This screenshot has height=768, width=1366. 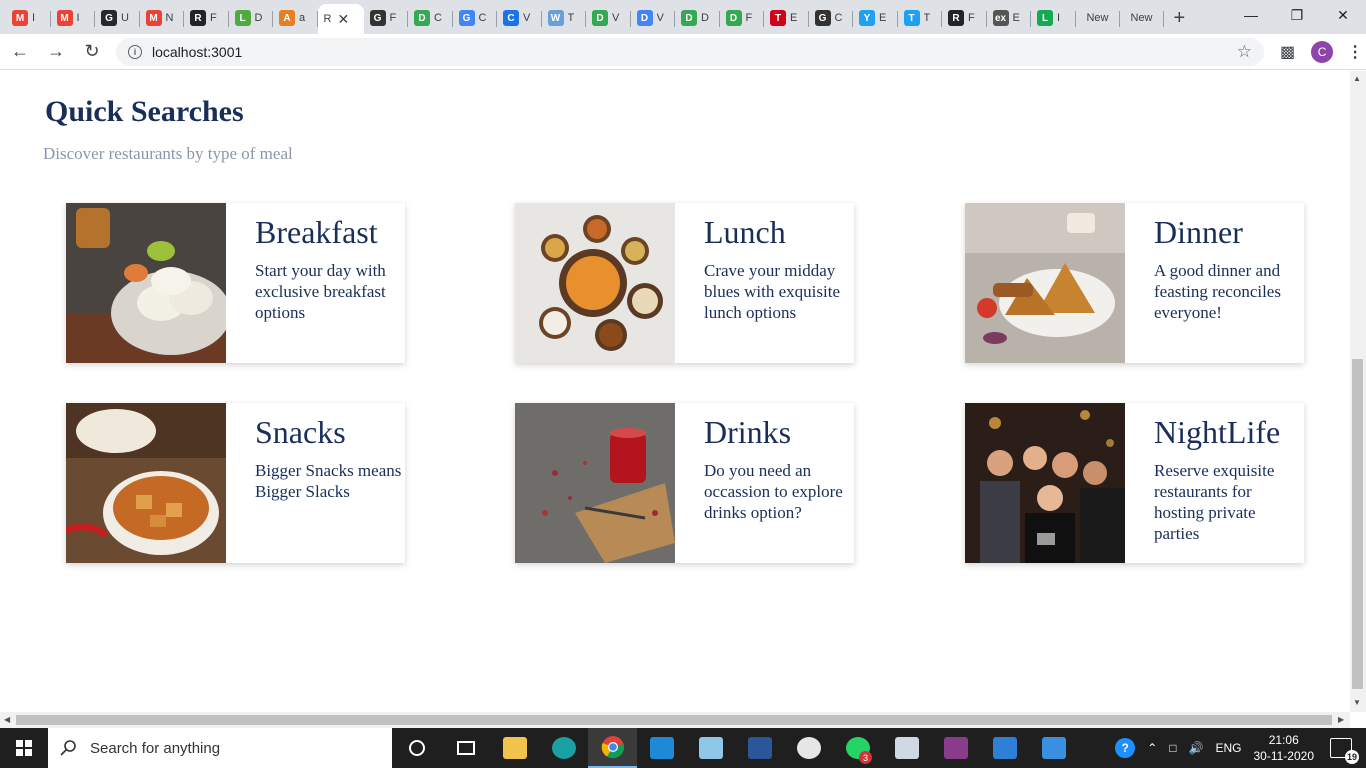 What do you see at coordinates (1357, 78) in the screenshot?
I see `scroll-up-icon: ▲` at bounding box center [1357, 78].